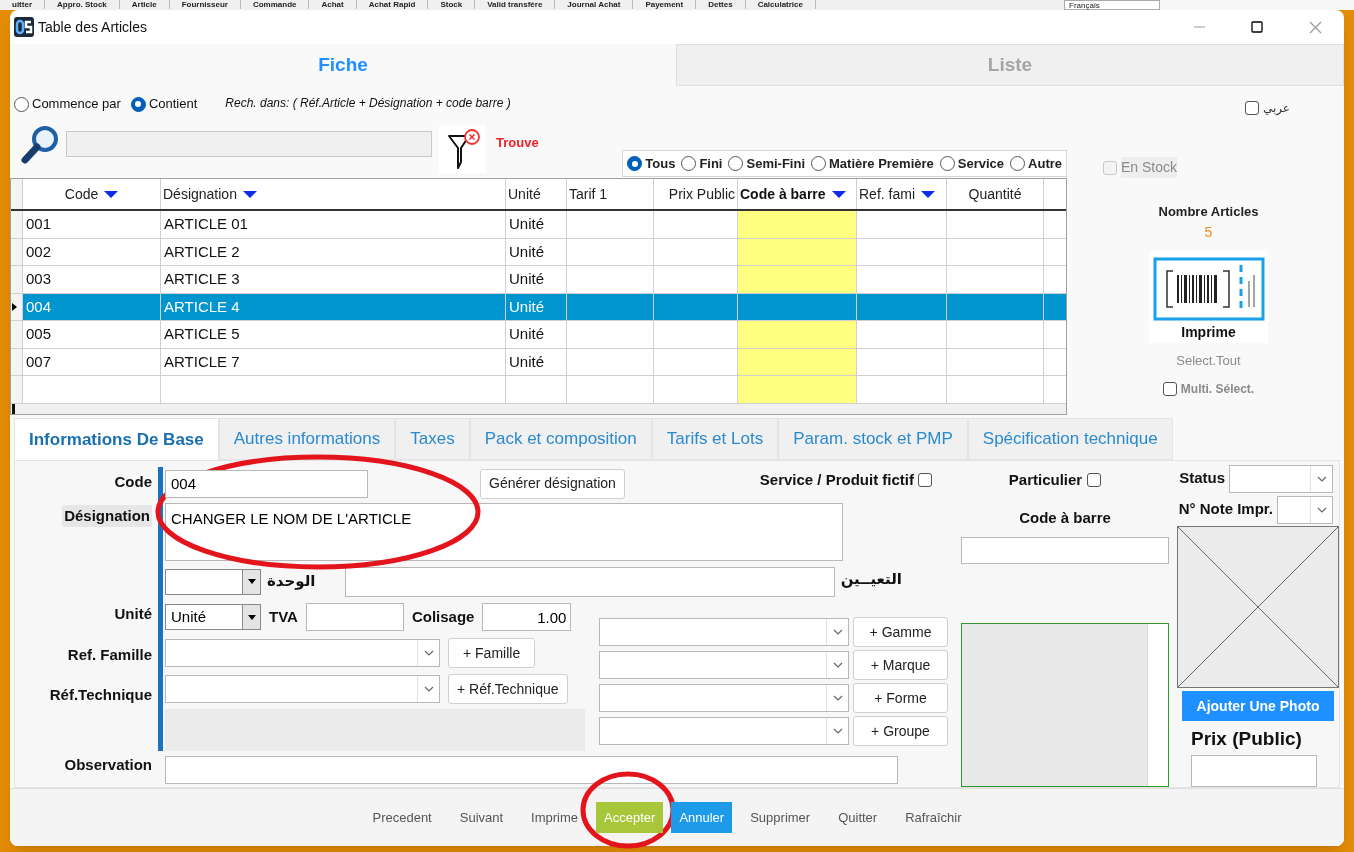 The width and height of the screenshot is (1354, 852). I want to click on column-label: Code, so click(81, 194).